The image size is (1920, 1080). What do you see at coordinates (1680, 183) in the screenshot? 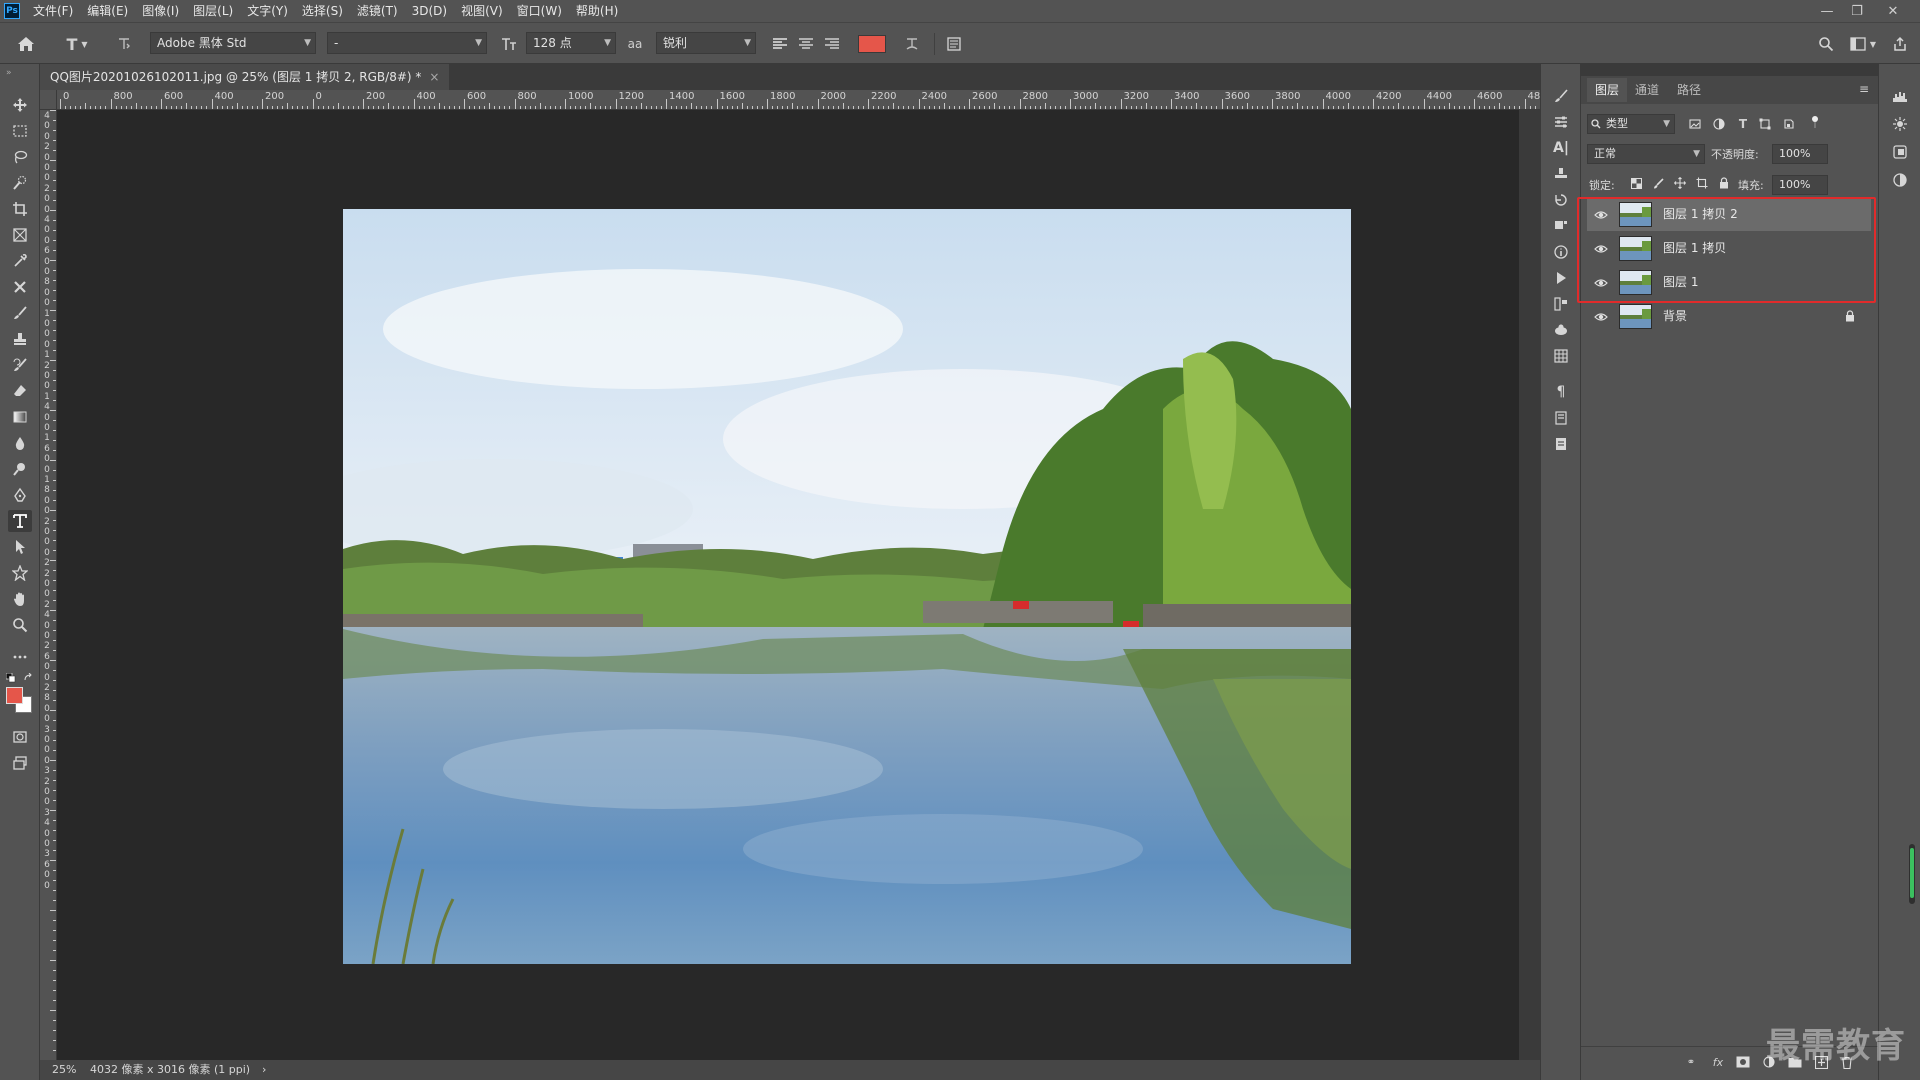
I see `lock-position-icon` at bounding box center [1680, 183].